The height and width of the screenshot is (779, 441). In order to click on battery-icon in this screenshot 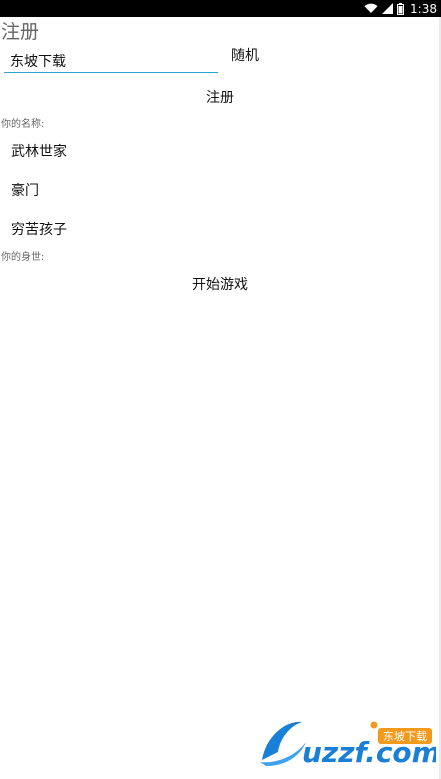, I will do `click(401, 8)`.